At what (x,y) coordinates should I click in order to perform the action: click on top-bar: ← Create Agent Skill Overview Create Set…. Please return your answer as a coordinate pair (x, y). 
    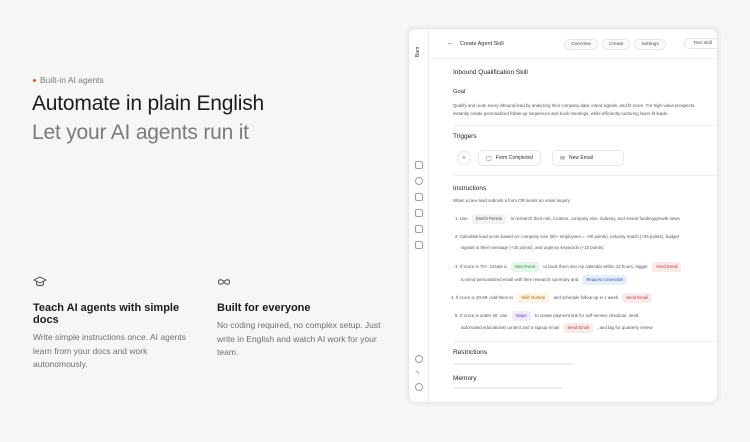
    Looking at the image, I should click on (573, 44).